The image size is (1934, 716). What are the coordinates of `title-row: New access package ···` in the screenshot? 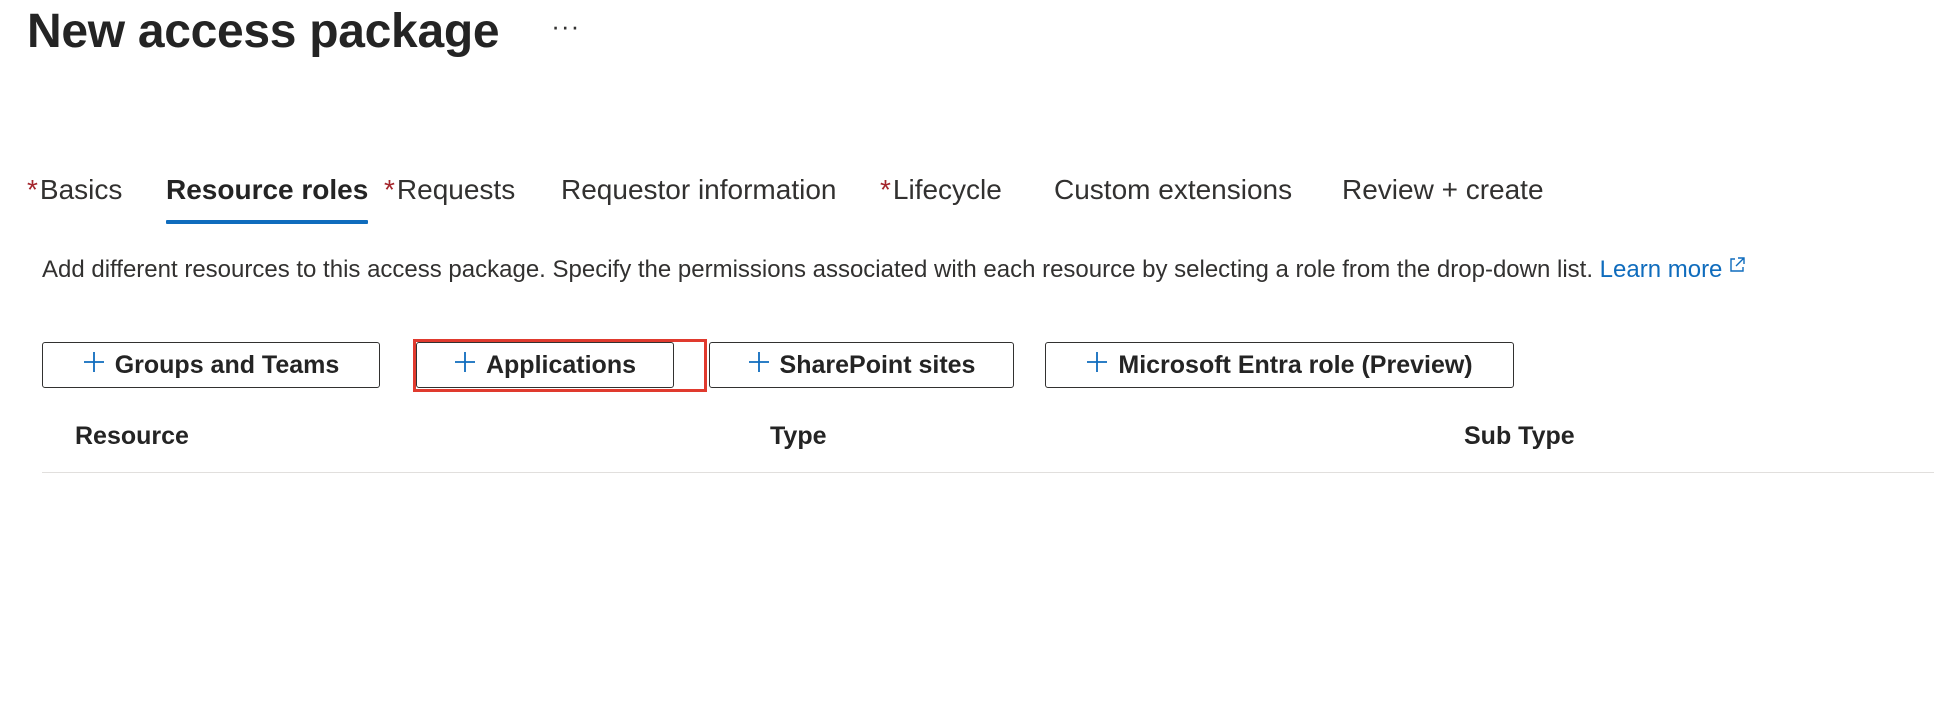 It's located at (303, 32).